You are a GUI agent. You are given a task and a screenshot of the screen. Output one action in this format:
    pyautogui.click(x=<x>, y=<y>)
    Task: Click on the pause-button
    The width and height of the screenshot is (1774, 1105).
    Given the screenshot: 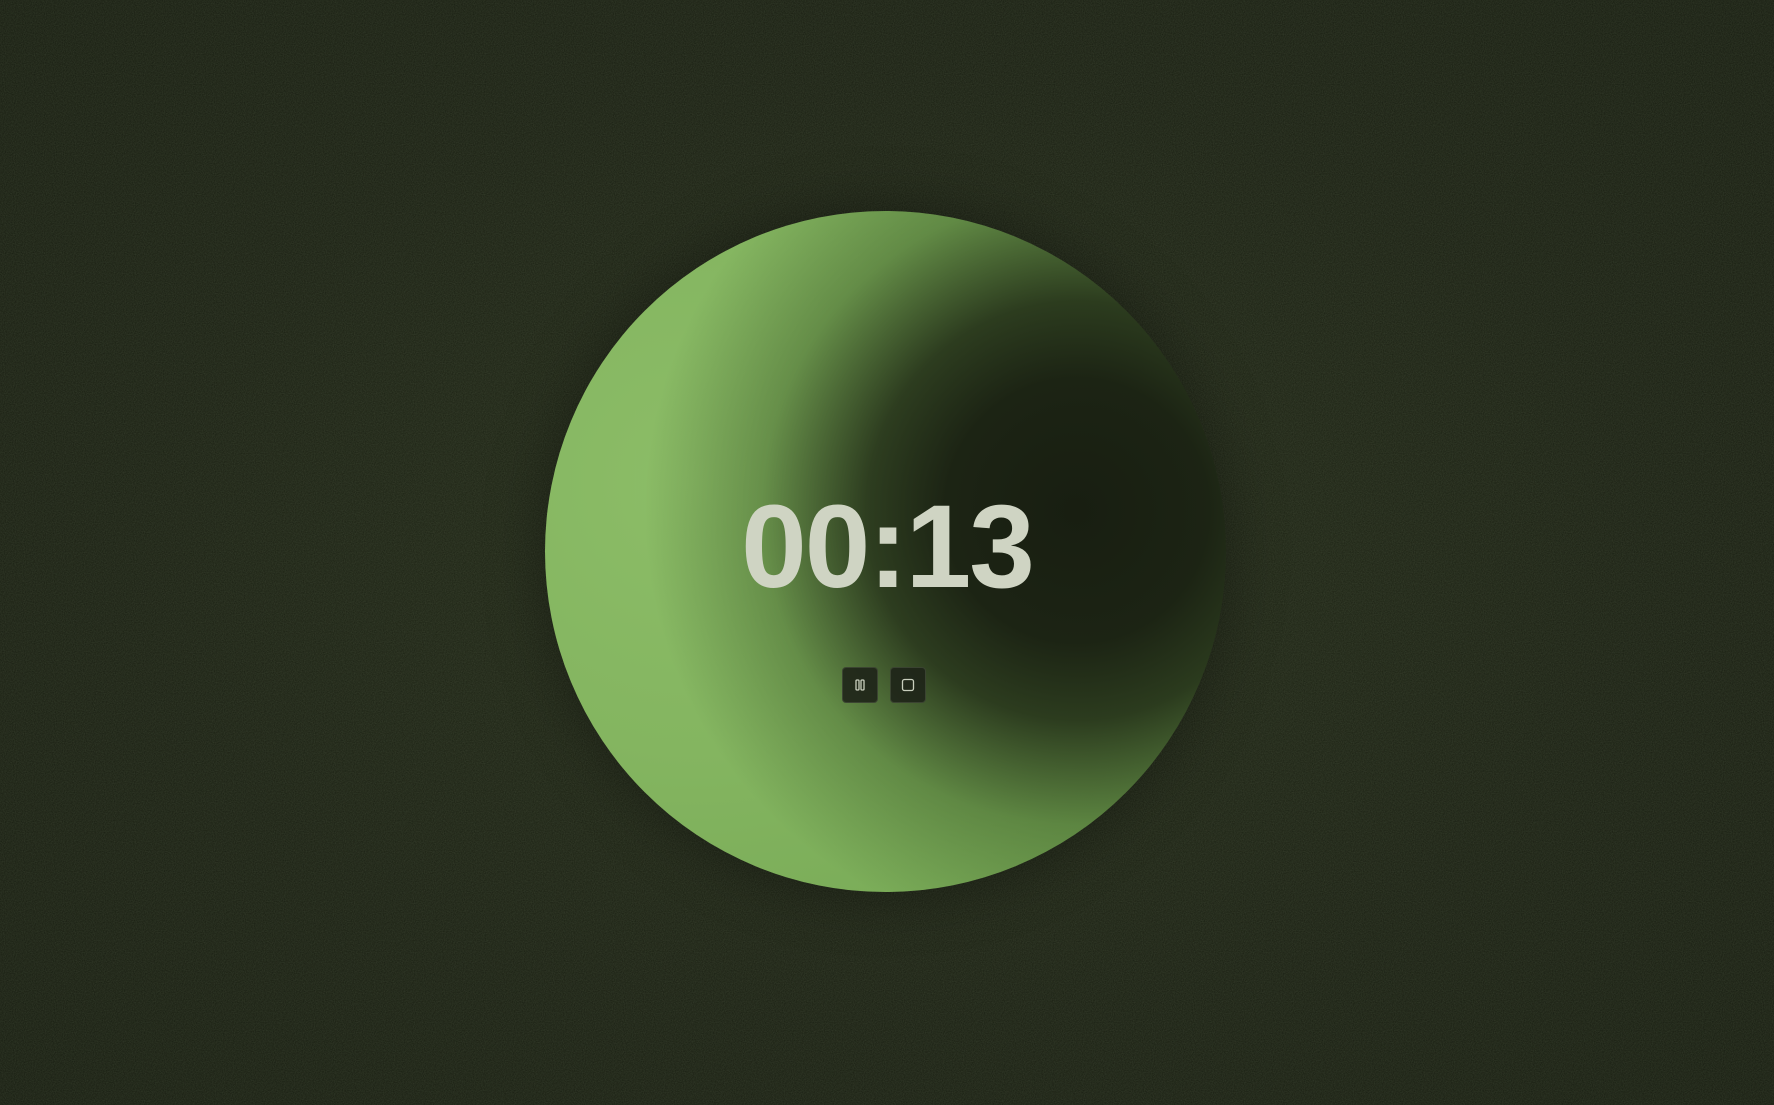 What is the action you would take?
    pyautogui.click(x=860, y=685)
    